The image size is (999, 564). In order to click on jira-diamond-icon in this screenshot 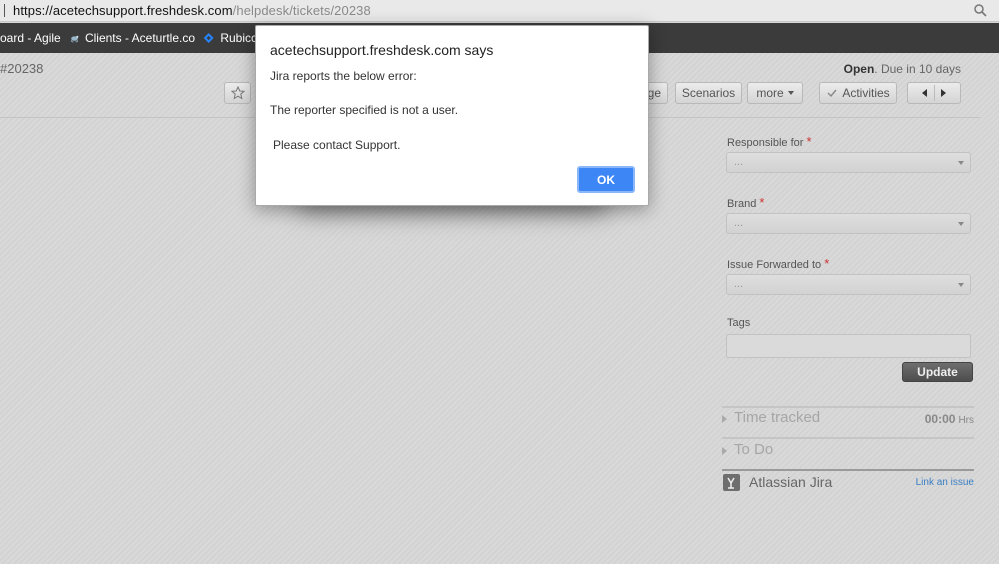, I will do `click(208, 38)`.